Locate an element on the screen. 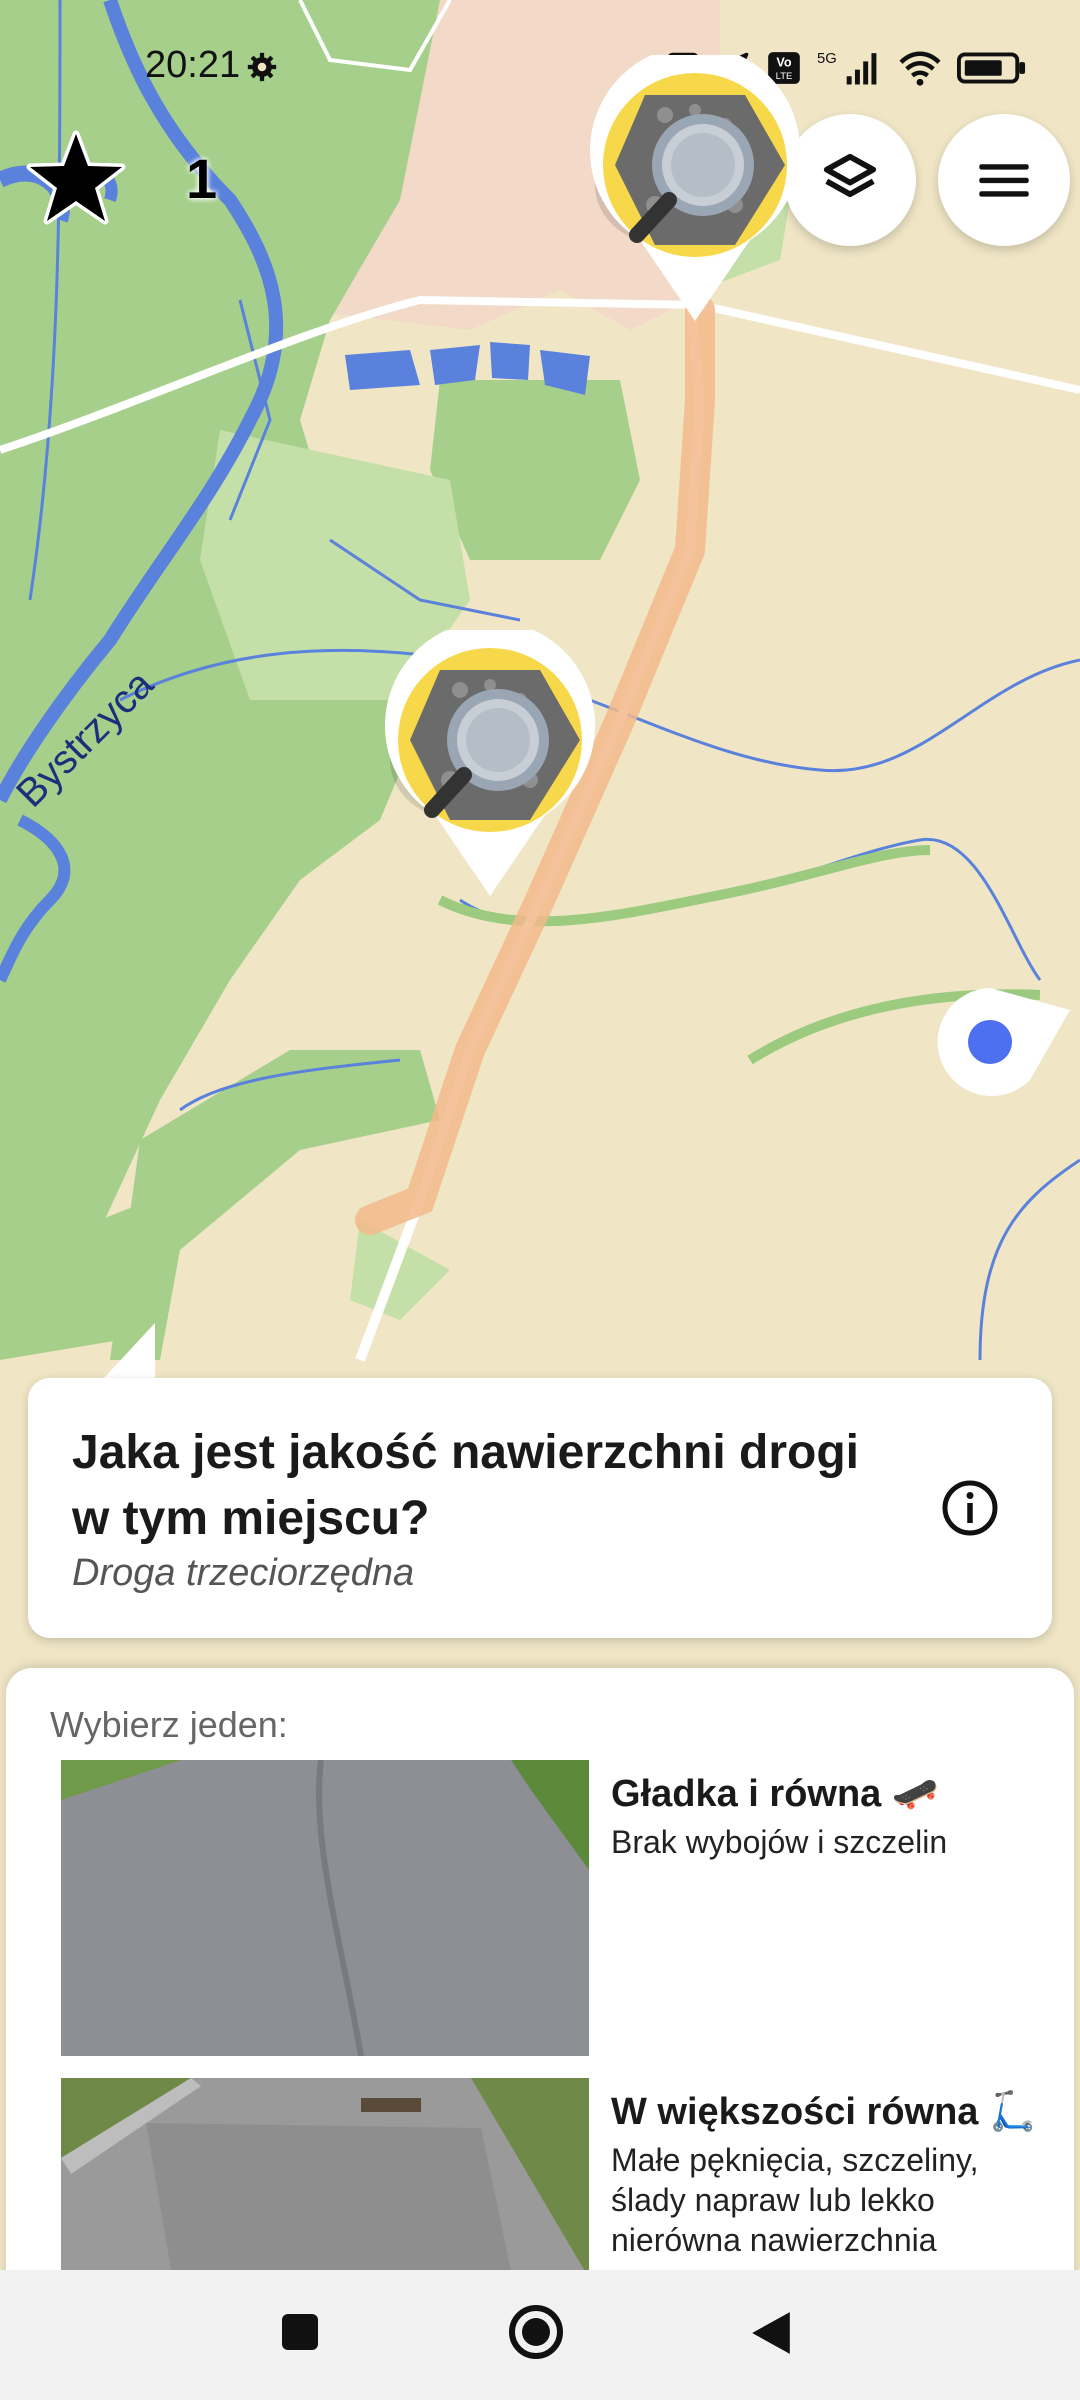 This screenshot has width=1080, height=2400. back-button is located at coordinates (771, 2333).